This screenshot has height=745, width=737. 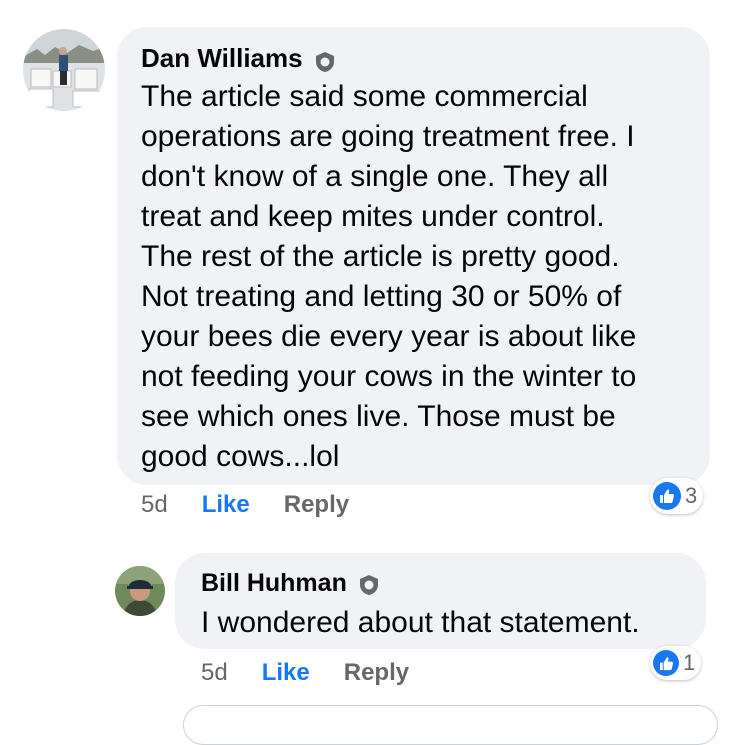 I want to click on comment-text: I wondered about that statement., so click(x=420, y=622).